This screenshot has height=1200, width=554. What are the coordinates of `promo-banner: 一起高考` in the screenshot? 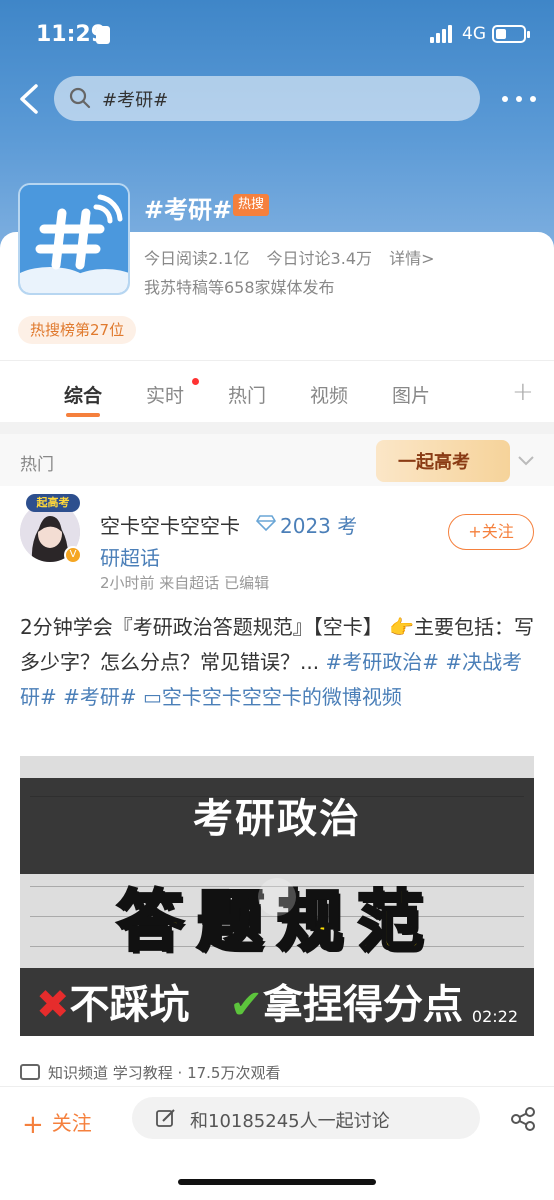 It's located at (443, 461).